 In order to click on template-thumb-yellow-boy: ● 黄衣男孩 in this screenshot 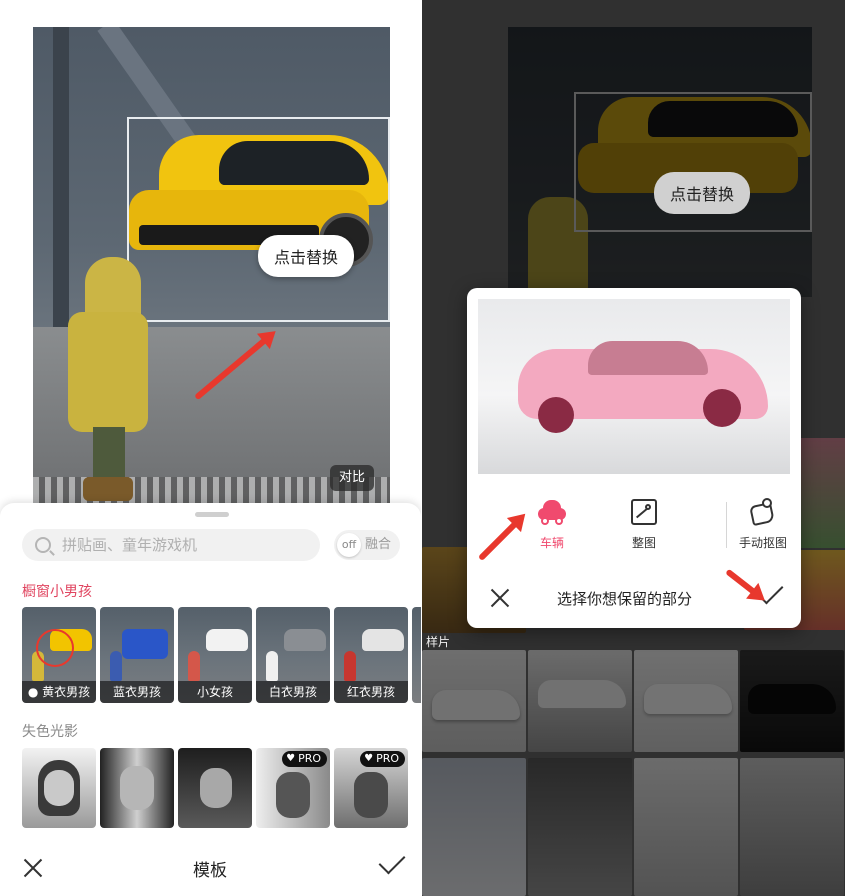, I will do `click(59, 655)`.